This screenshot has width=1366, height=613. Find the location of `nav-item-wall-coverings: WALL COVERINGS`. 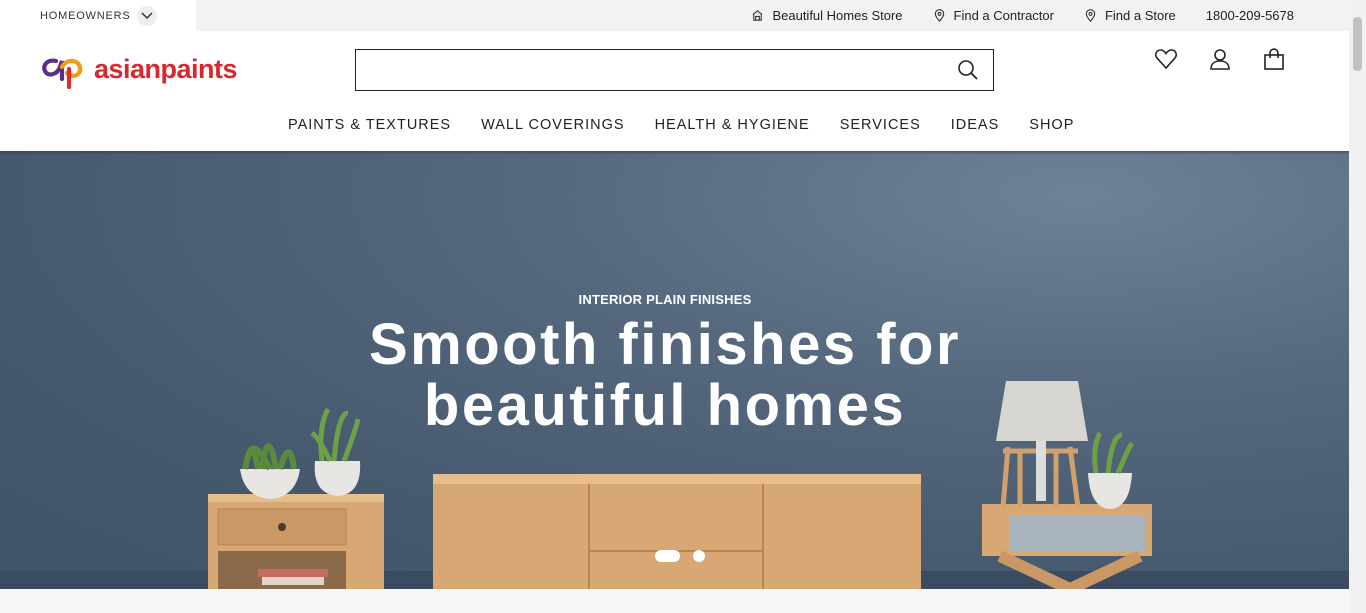

nav-item-wall-coverings: WALL COVERINGS is located at coordinates (552, 125).